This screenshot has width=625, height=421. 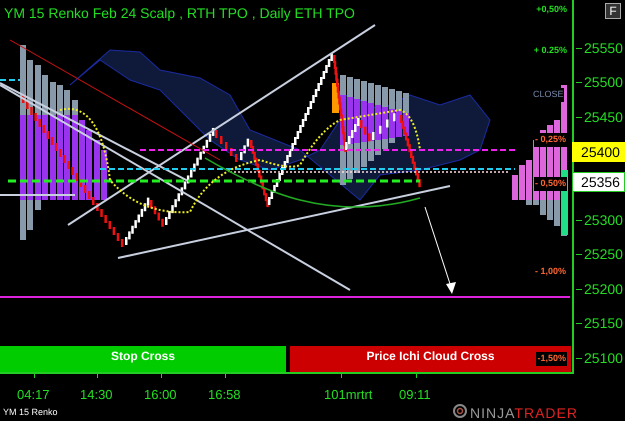 I want to click on time-label: 16:00, so click(x=160, y=395).